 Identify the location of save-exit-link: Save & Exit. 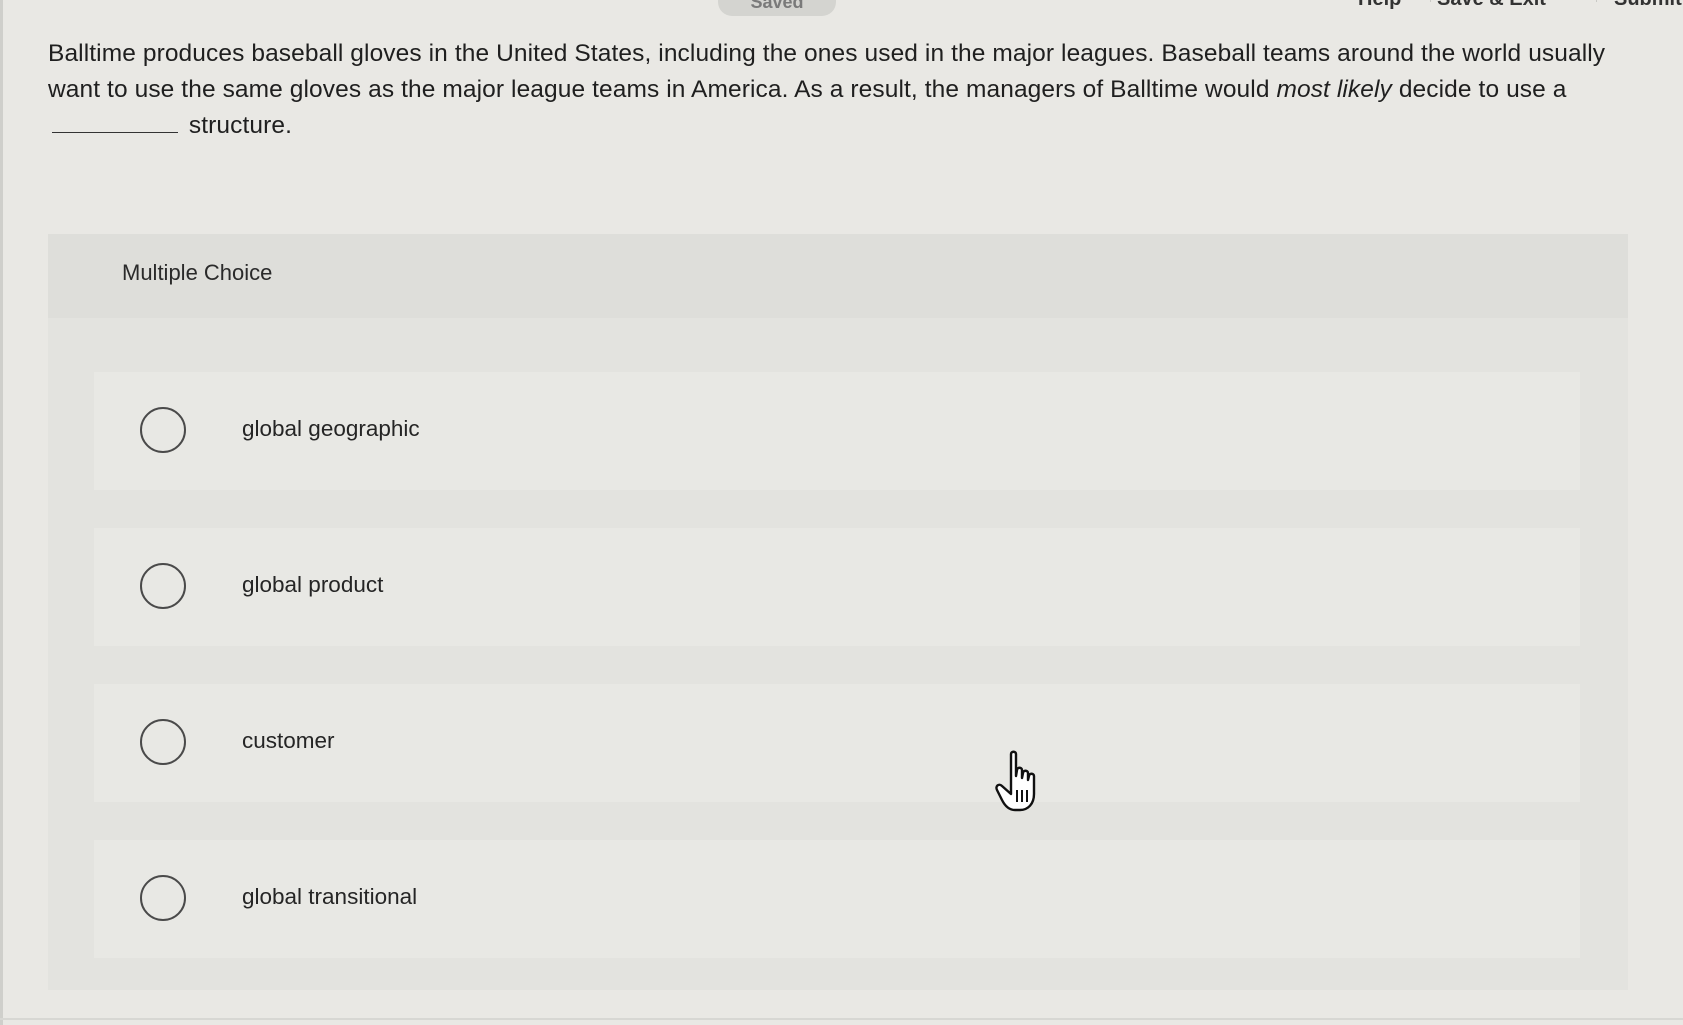
(1491, 5).